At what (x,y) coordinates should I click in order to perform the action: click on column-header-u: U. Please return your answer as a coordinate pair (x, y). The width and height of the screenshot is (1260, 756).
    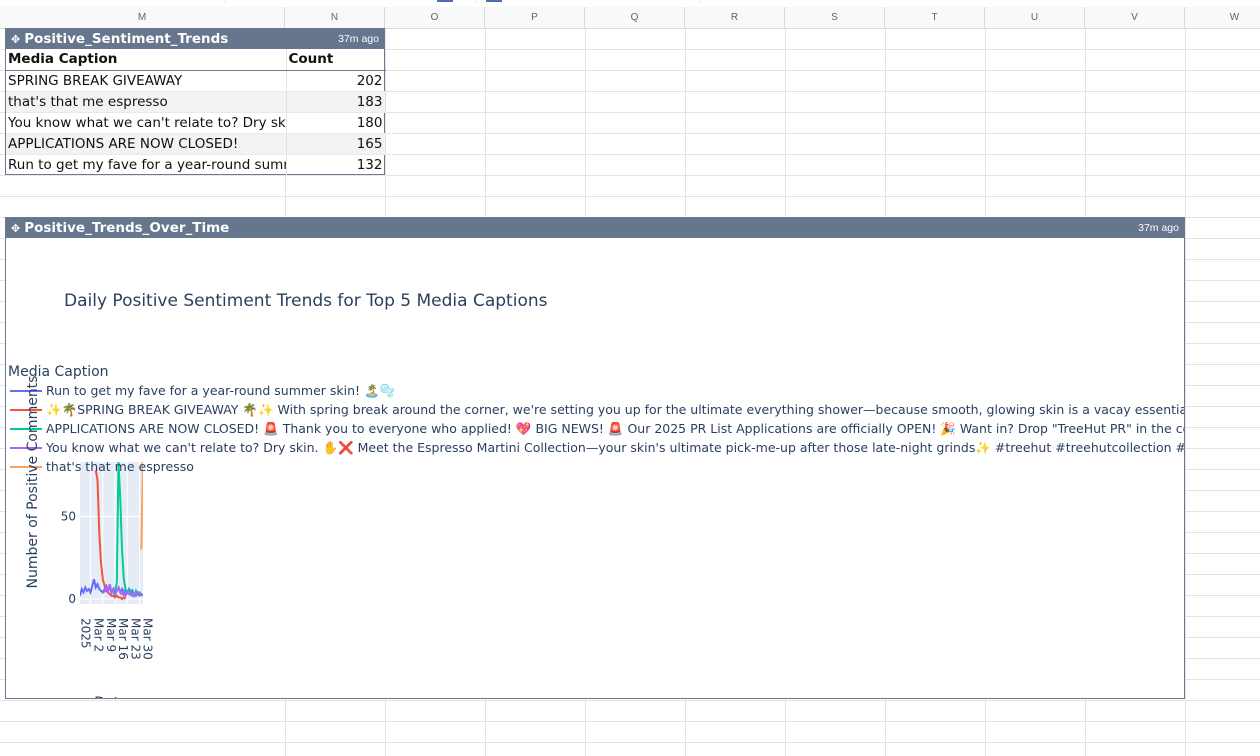
    Looking at the image, I should click on (1035, 17).